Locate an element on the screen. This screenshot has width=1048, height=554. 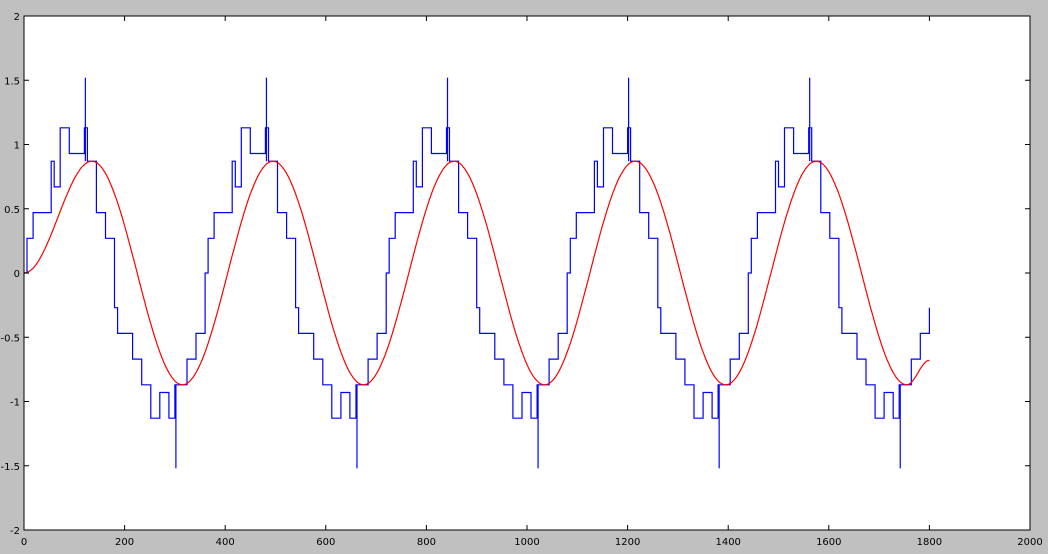
y-tick-label: 0 is located at coordinates (17, 274).